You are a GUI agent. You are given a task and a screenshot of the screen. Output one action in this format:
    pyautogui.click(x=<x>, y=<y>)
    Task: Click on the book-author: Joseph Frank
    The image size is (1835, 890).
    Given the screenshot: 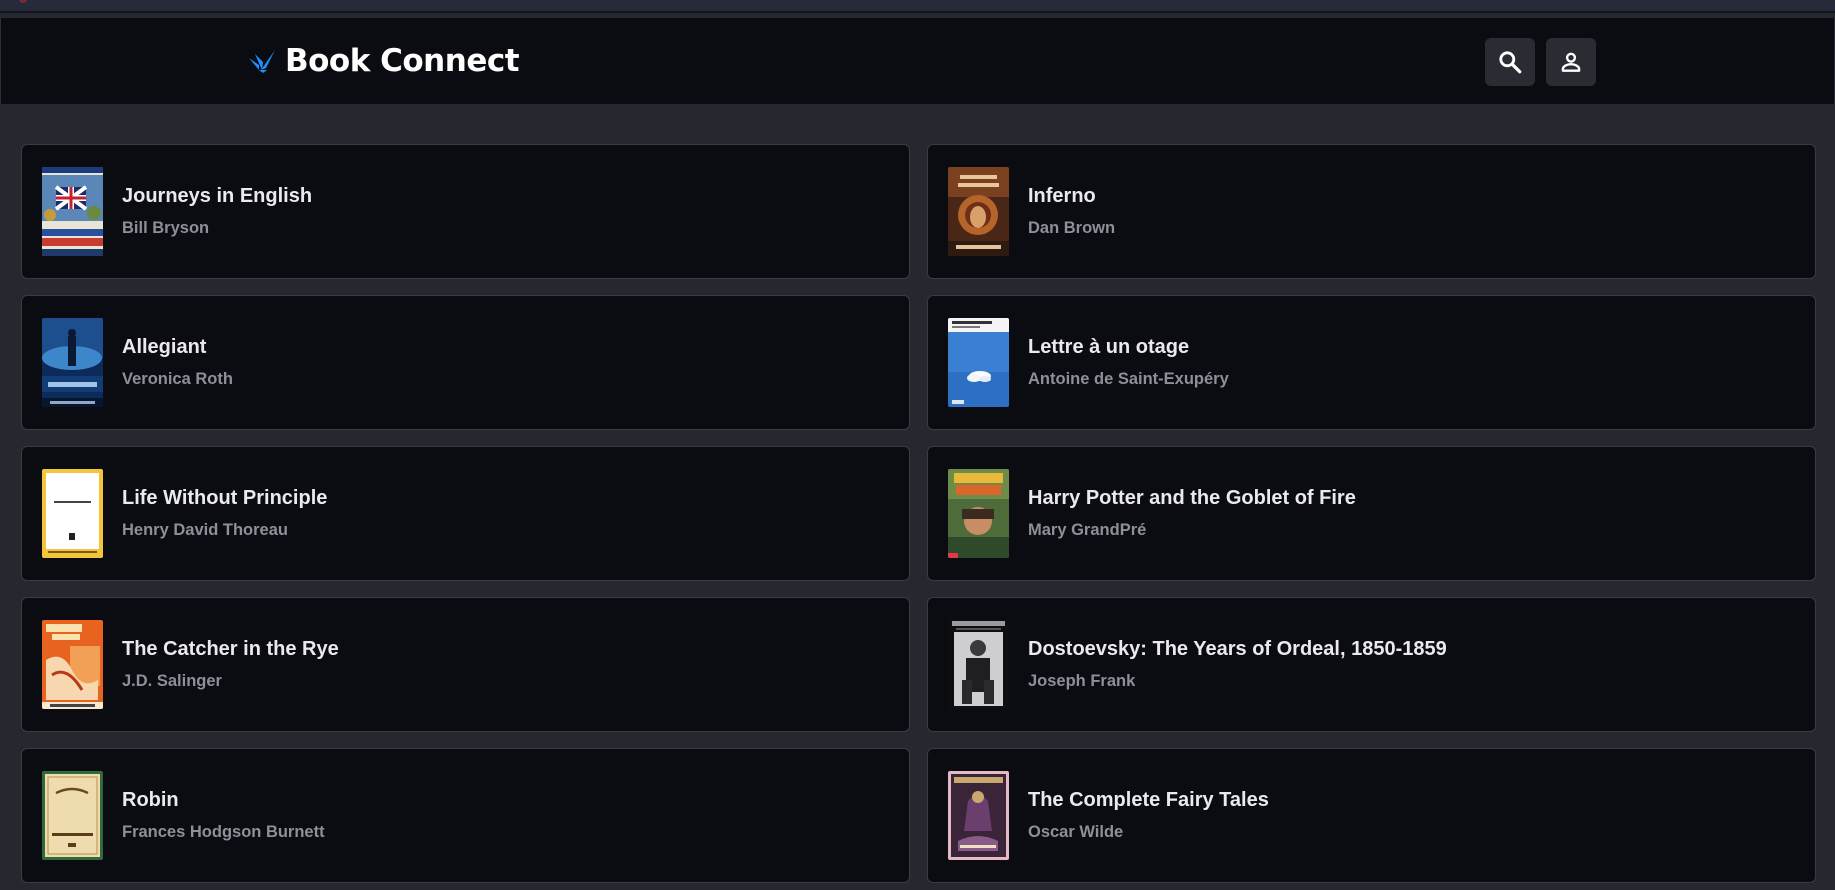 What is the action you would take?
    pyautogui.click(x=1082, y=681)
    